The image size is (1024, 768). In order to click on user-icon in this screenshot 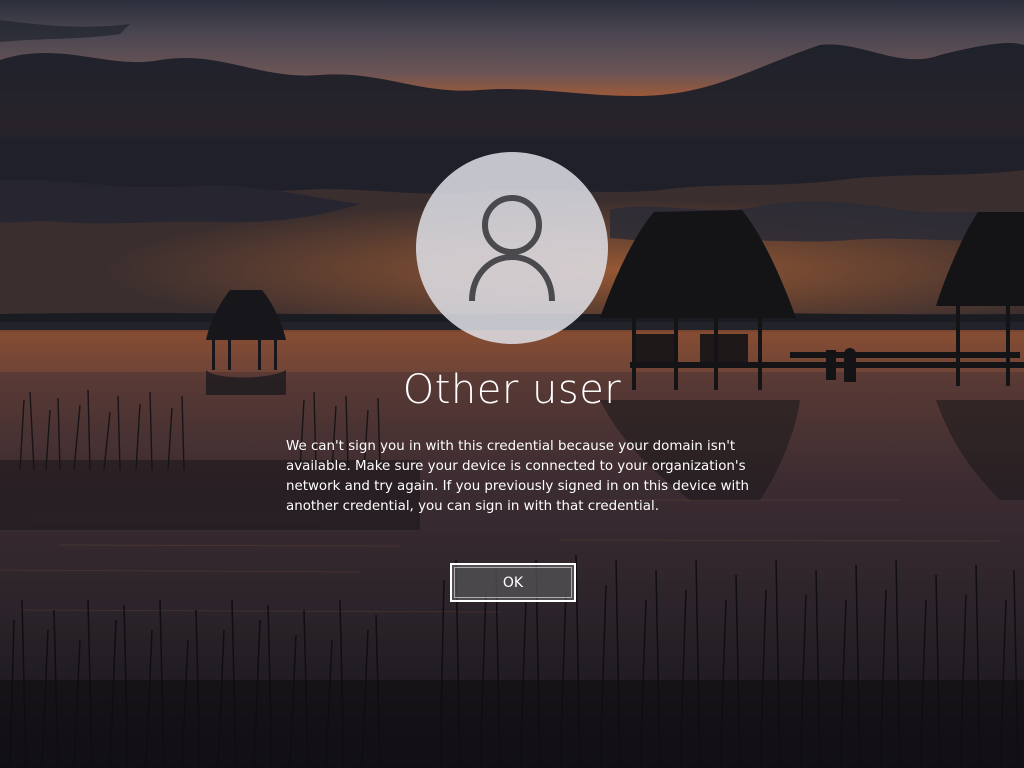, I will do `click(512, 248)`.